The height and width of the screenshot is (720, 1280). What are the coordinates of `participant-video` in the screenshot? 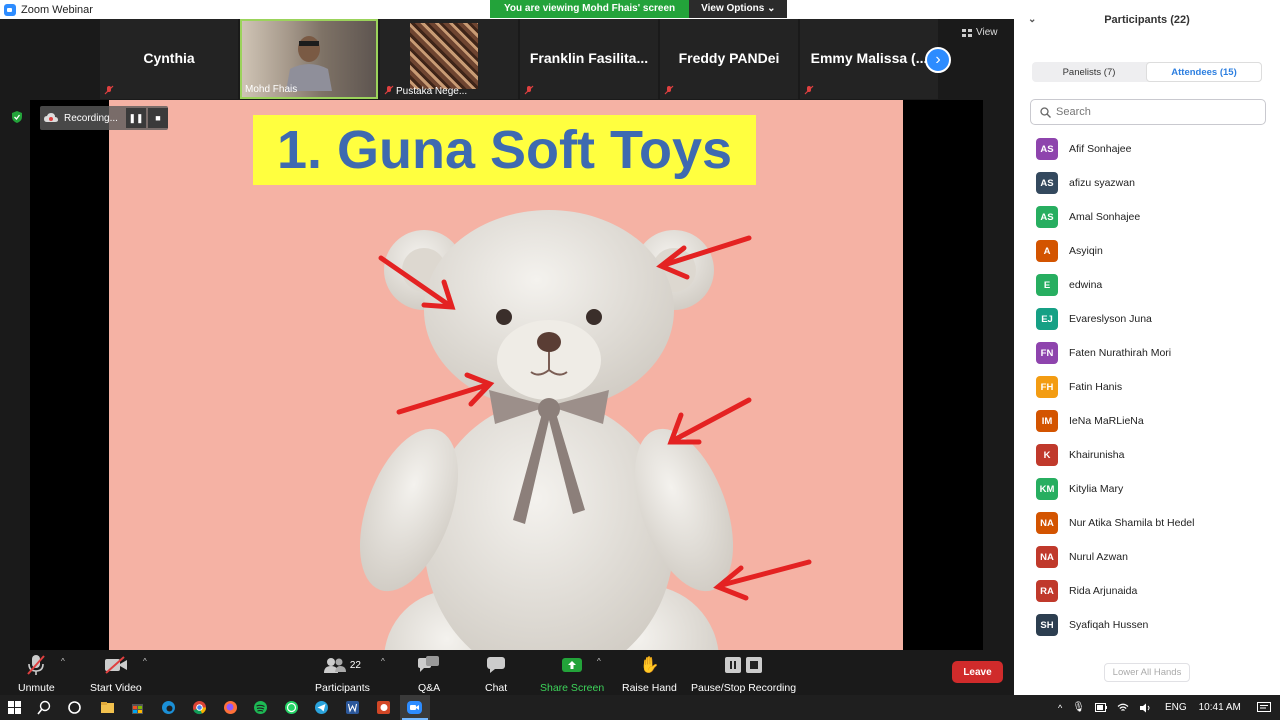 It's located at (444, 56).